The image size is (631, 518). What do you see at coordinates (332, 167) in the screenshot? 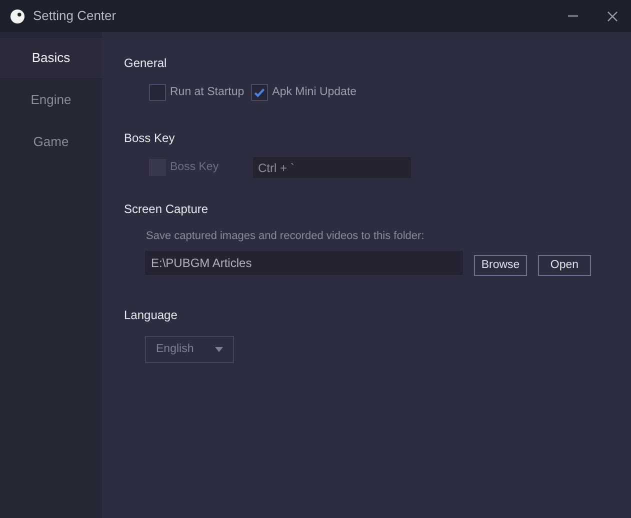
I see `shortcut-field: Ctrl + `` at bounding box center [332, 167].